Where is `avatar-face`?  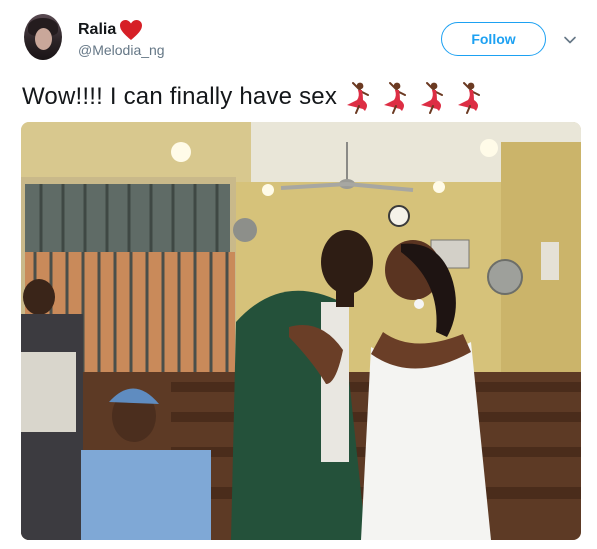
avatar-face is located at coordinates (43, 39).